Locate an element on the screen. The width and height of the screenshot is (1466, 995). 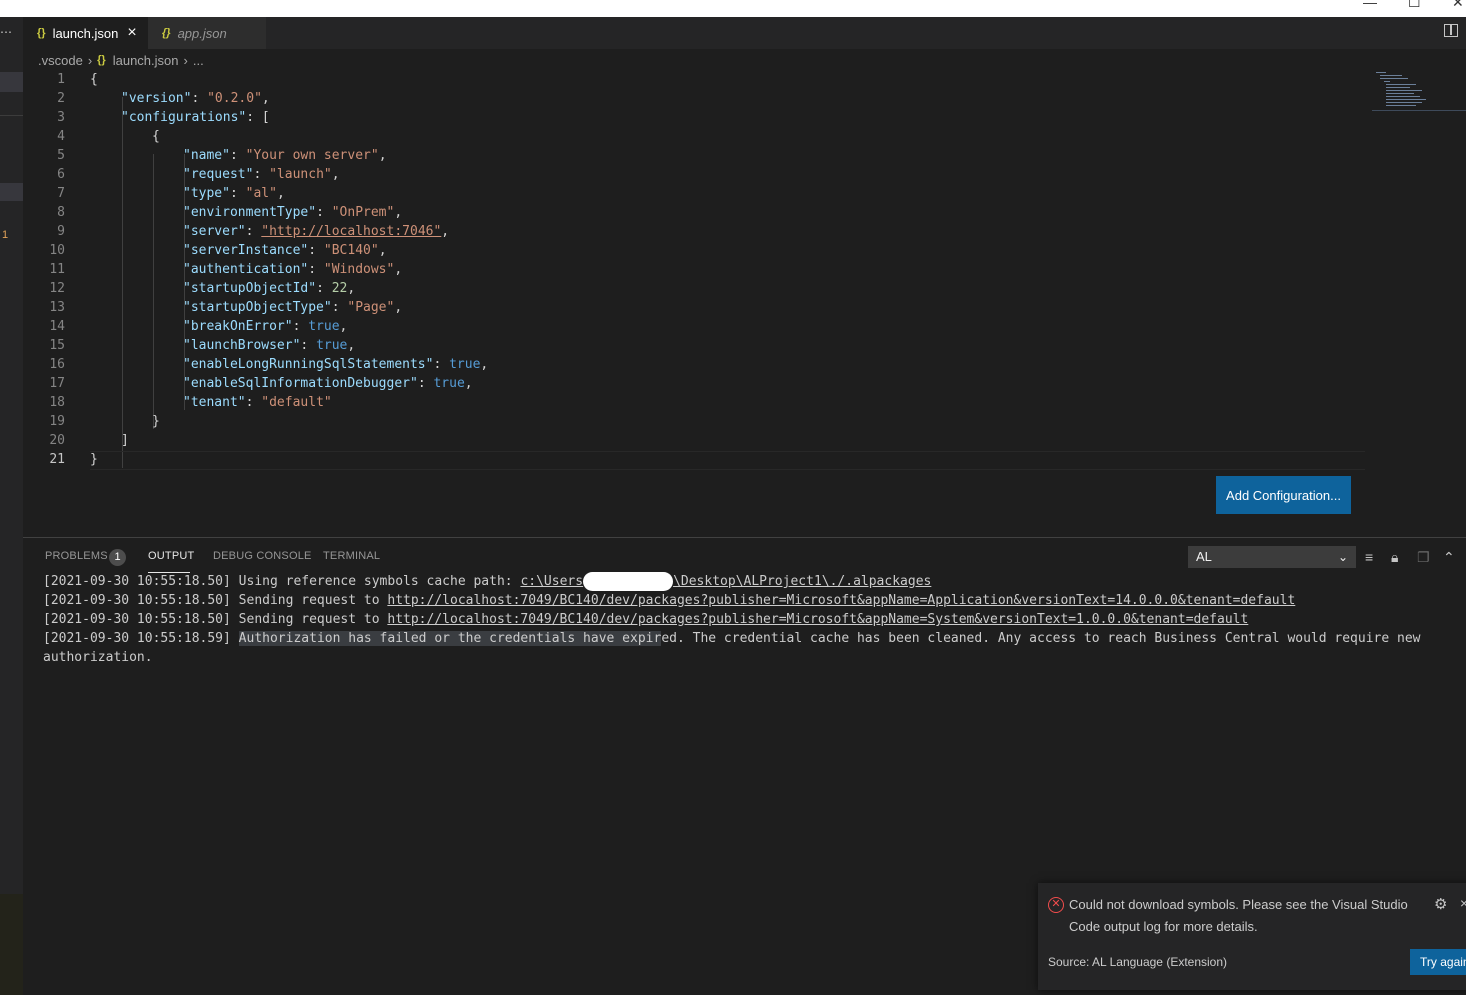
code-line: 2 "version": "0.2.0", is located at coordinates (694, 98).